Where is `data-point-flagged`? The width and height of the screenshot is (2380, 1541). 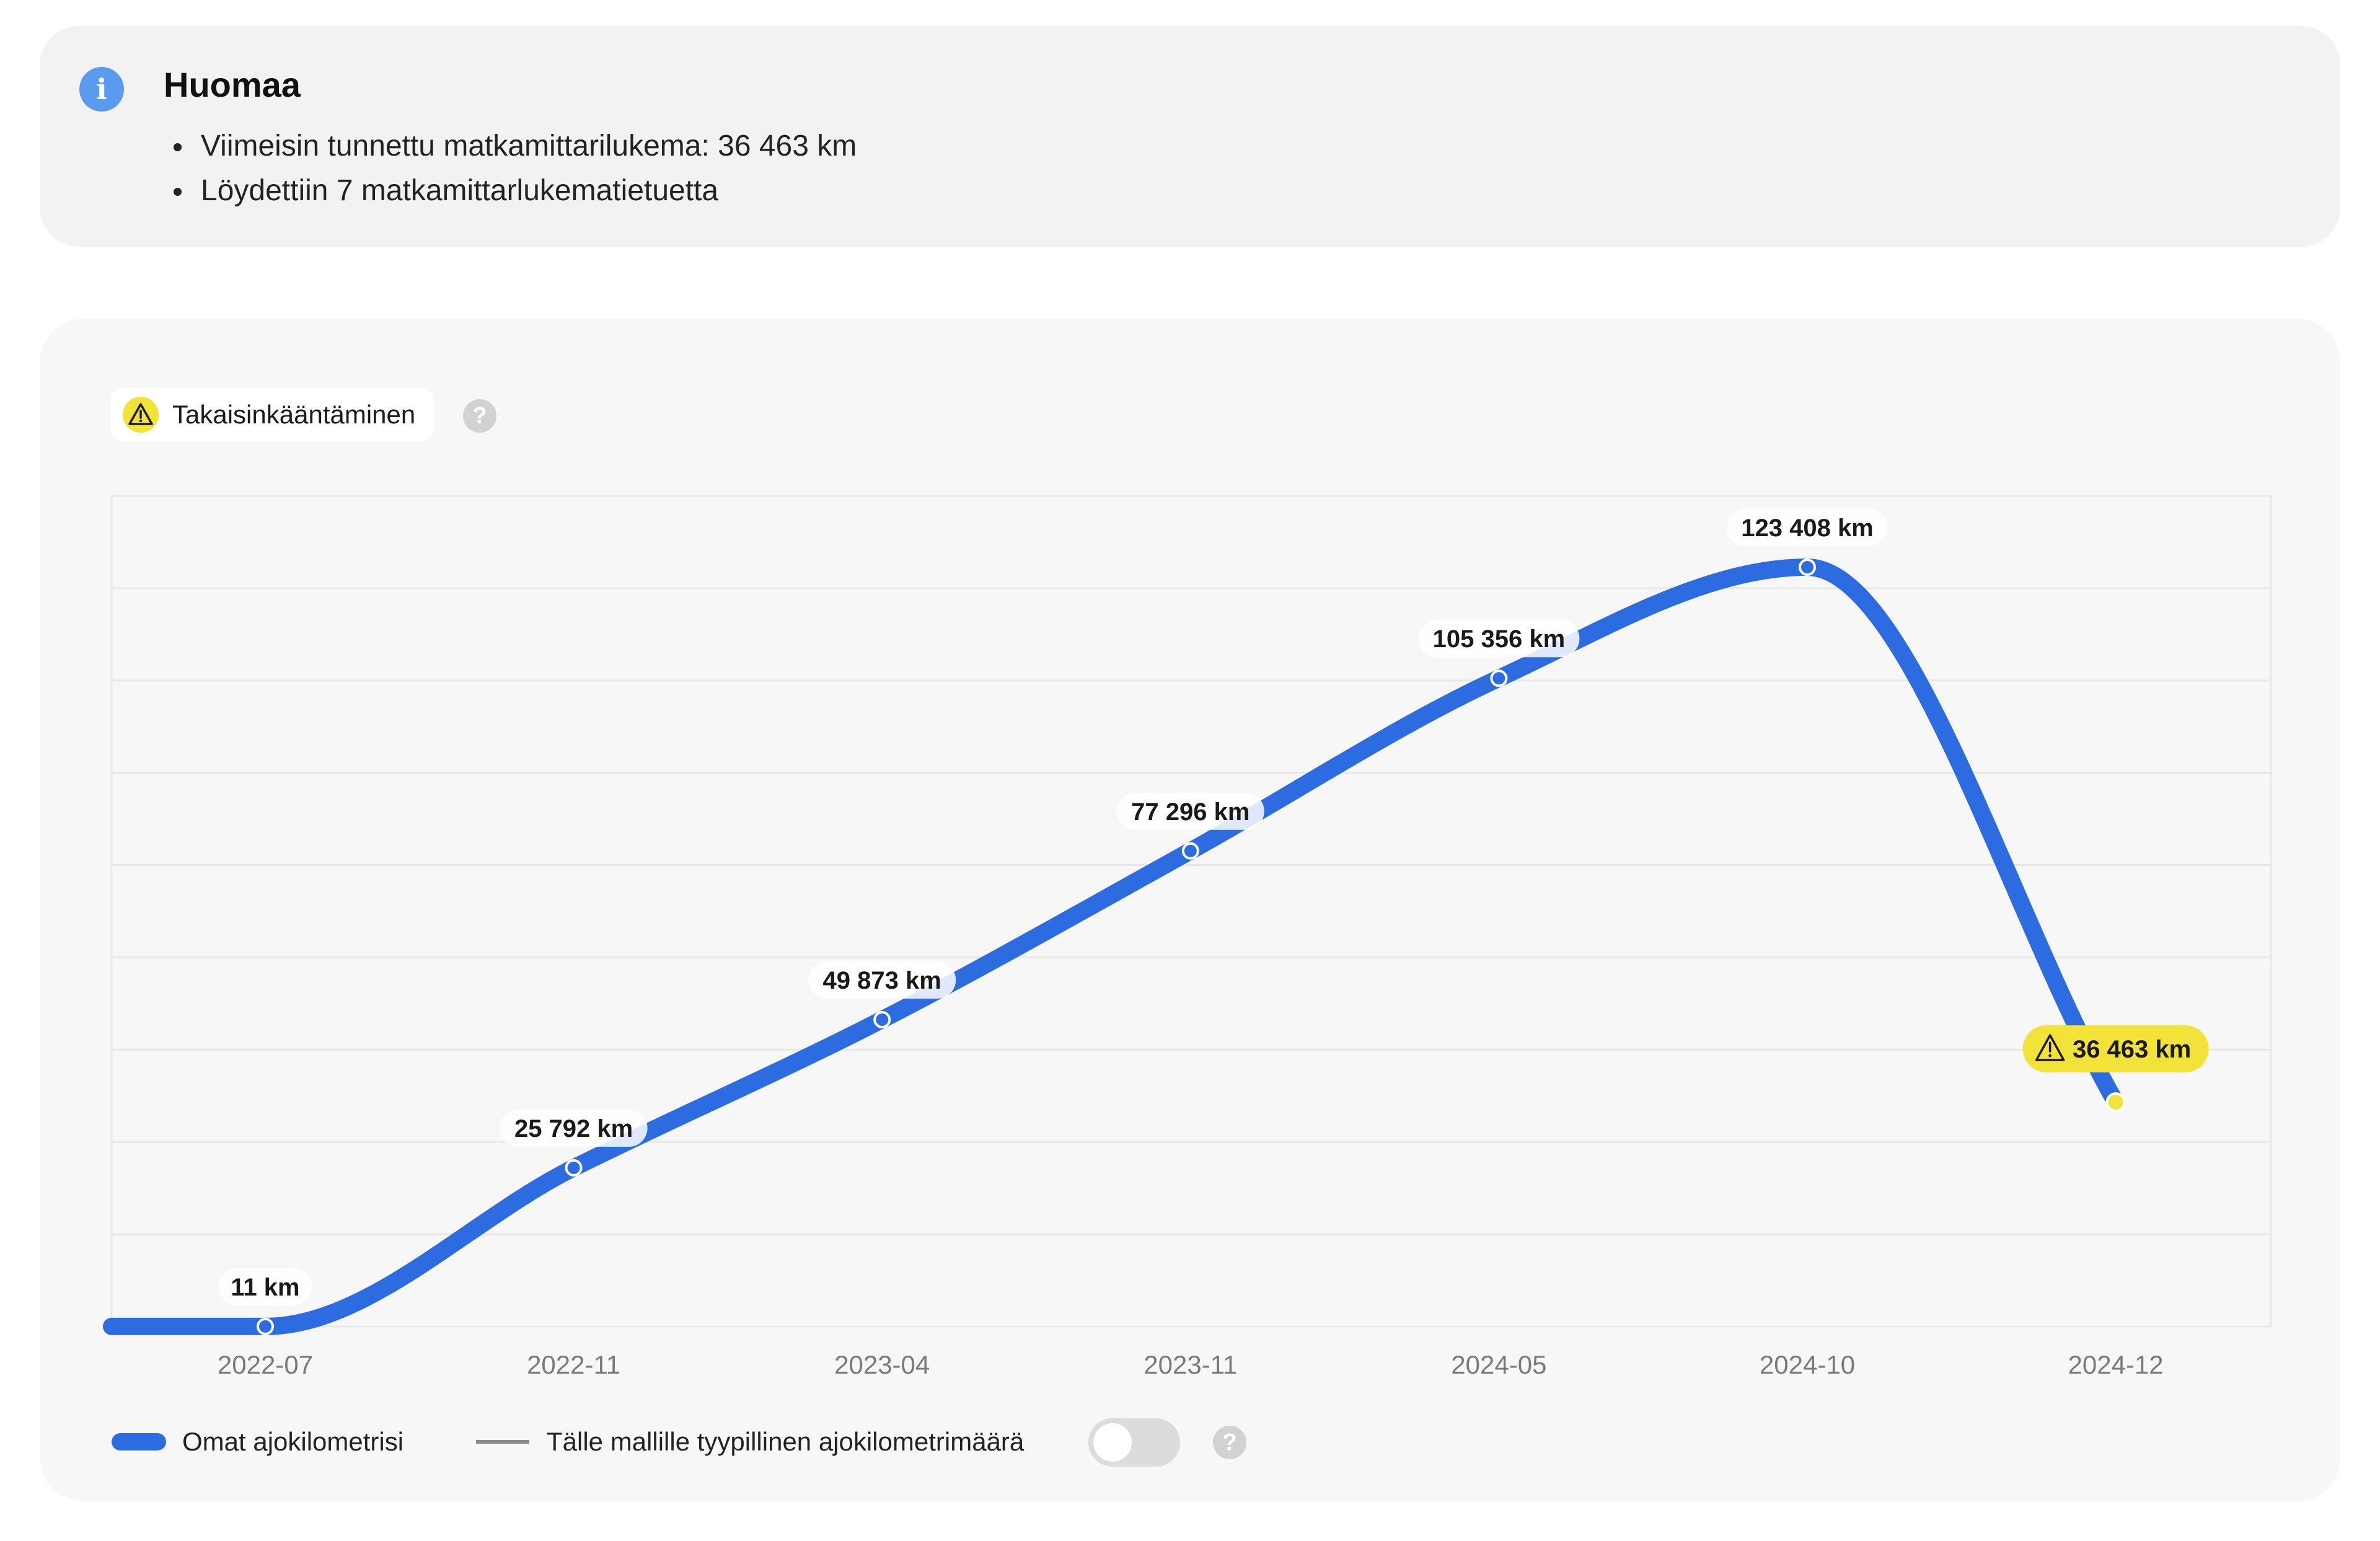 data-point-flagged is located at coordinates (2115, 1102).